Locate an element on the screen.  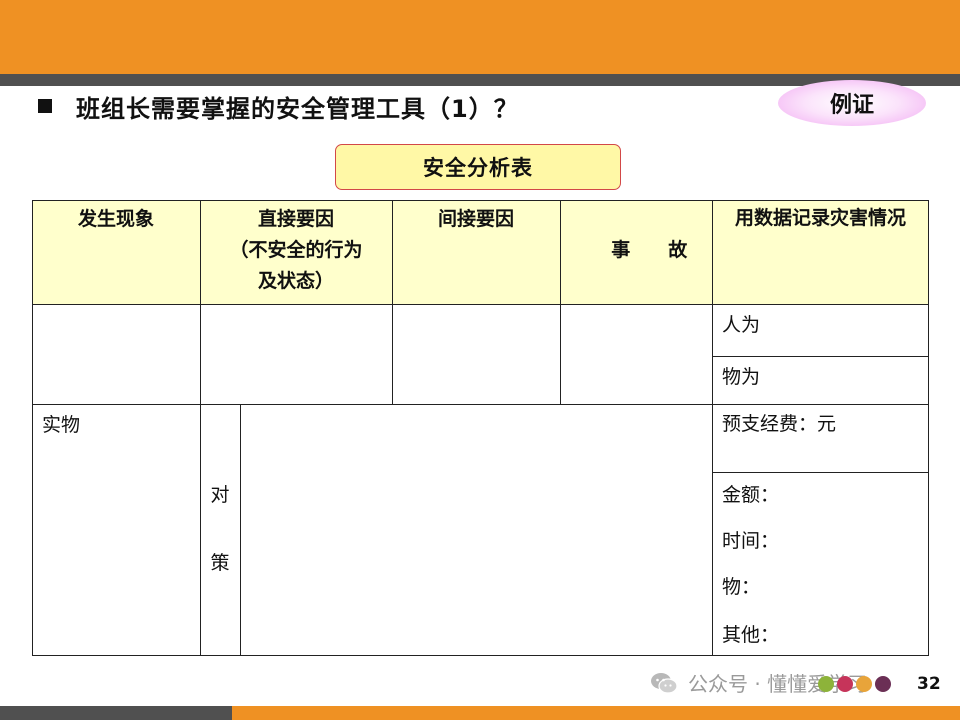
top-banner is located at coordinates (480, 37).